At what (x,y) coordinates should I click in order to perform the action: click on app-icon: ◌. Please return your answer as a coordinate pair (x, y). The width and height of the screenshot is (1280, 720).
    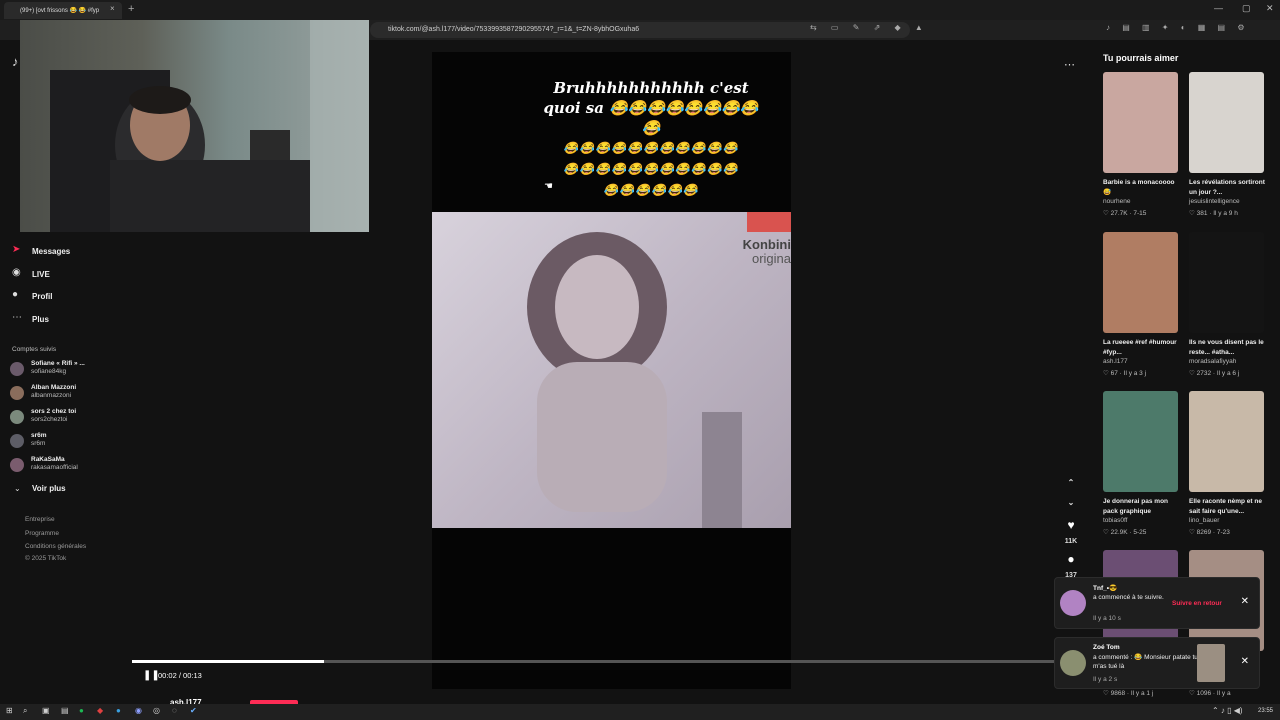
    Looking at the image, I should click on (174, 710).